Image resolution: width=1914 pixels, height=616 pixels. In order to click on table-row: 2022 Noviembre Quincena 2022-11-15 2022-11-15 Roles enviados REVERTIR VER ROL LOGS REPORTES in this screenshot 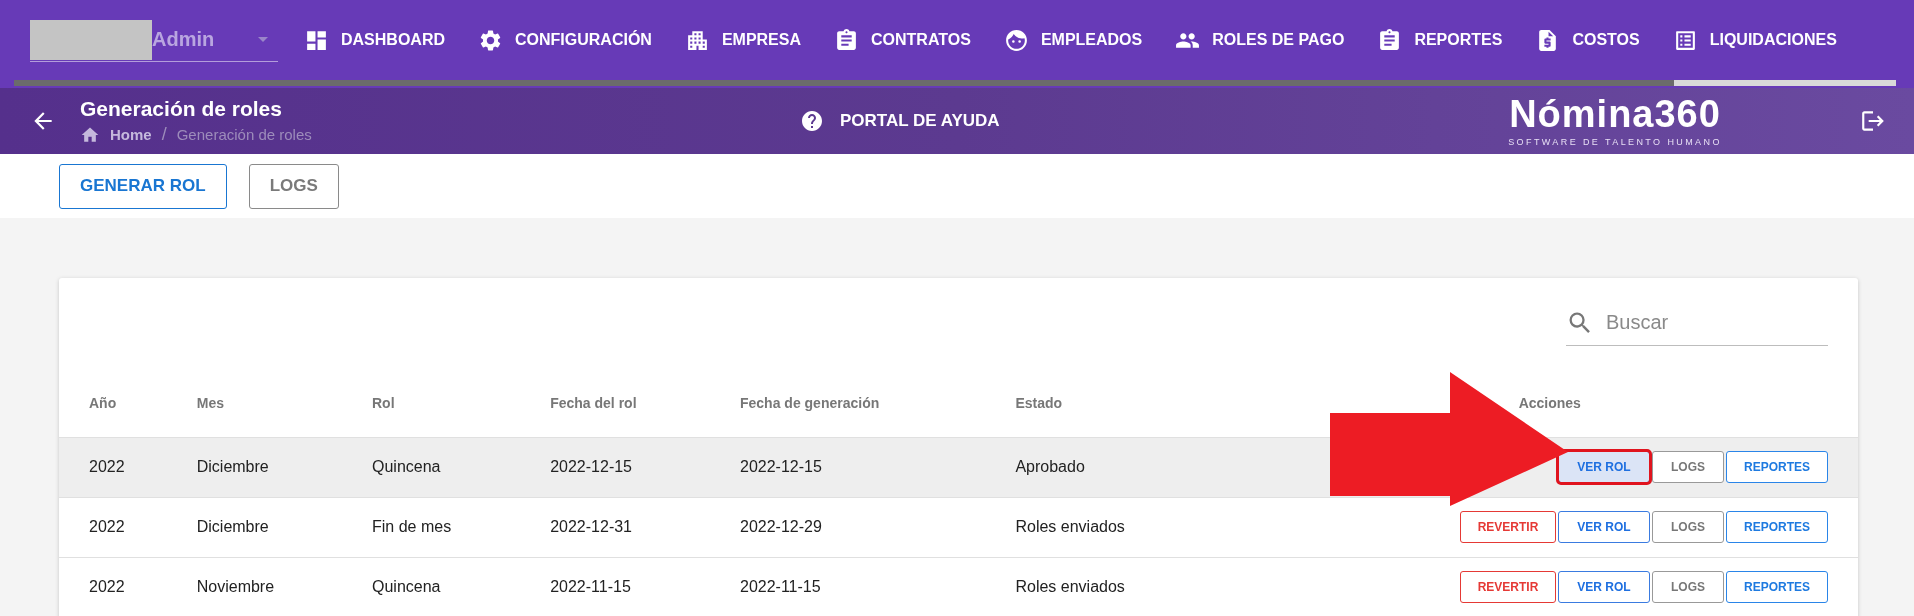, I will do `click(958, 586)`.